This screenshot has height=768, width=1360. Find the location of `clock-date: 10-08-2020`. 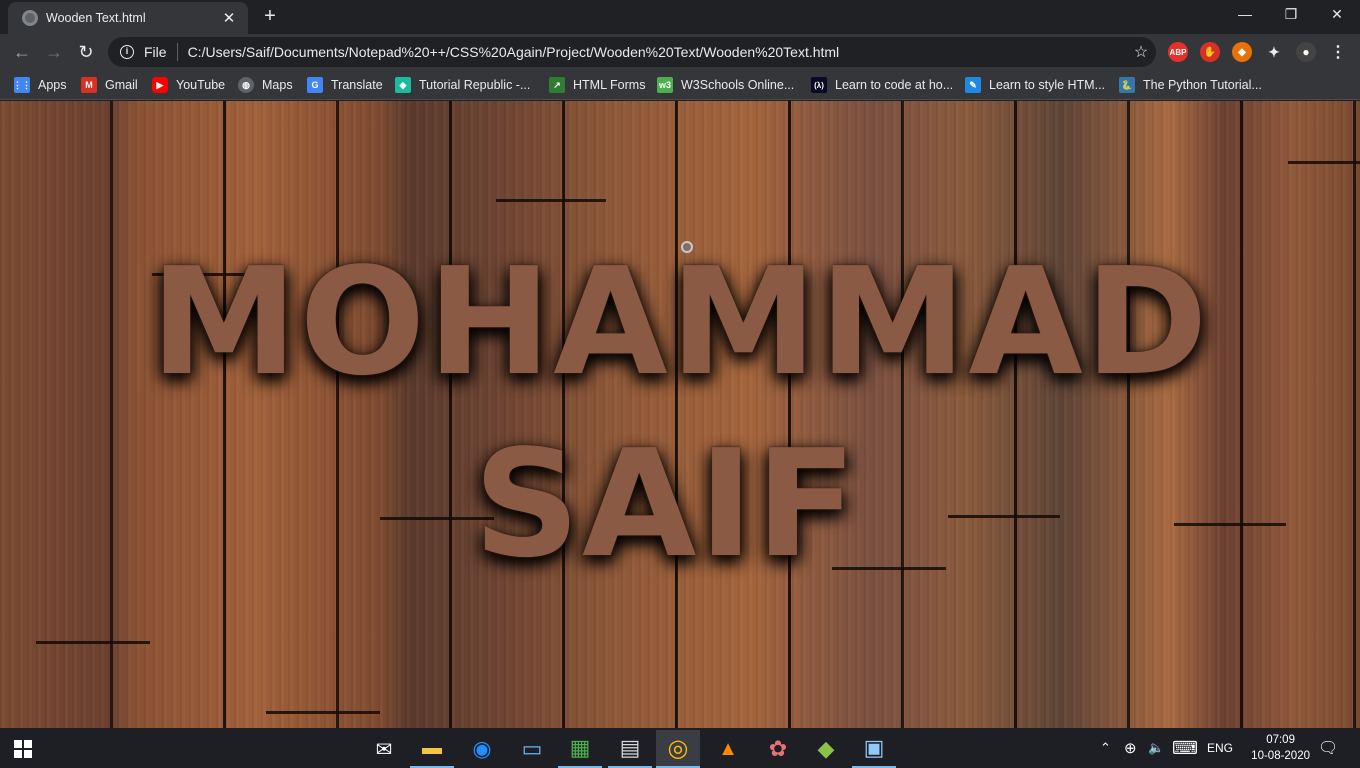

clock-date: 10-08-2020 is located at coordinates (1280, 756).